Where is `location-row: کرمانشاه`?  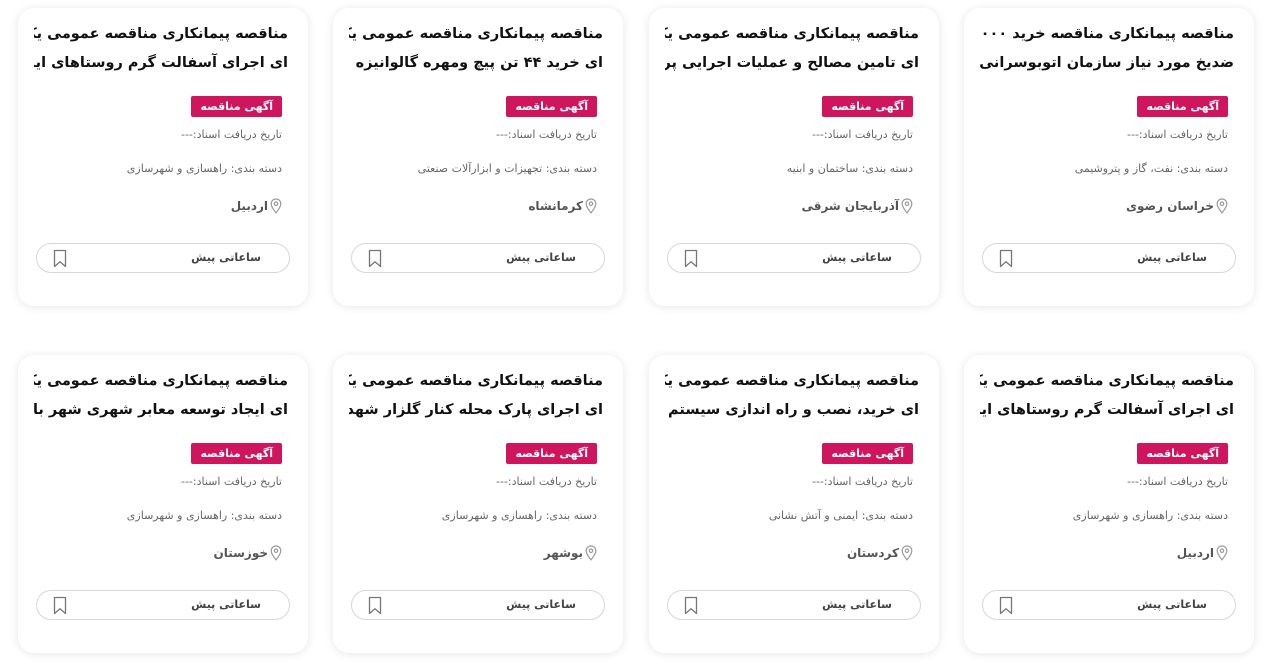 location-row: کرمانشاه is located at coordinates (562, 206).